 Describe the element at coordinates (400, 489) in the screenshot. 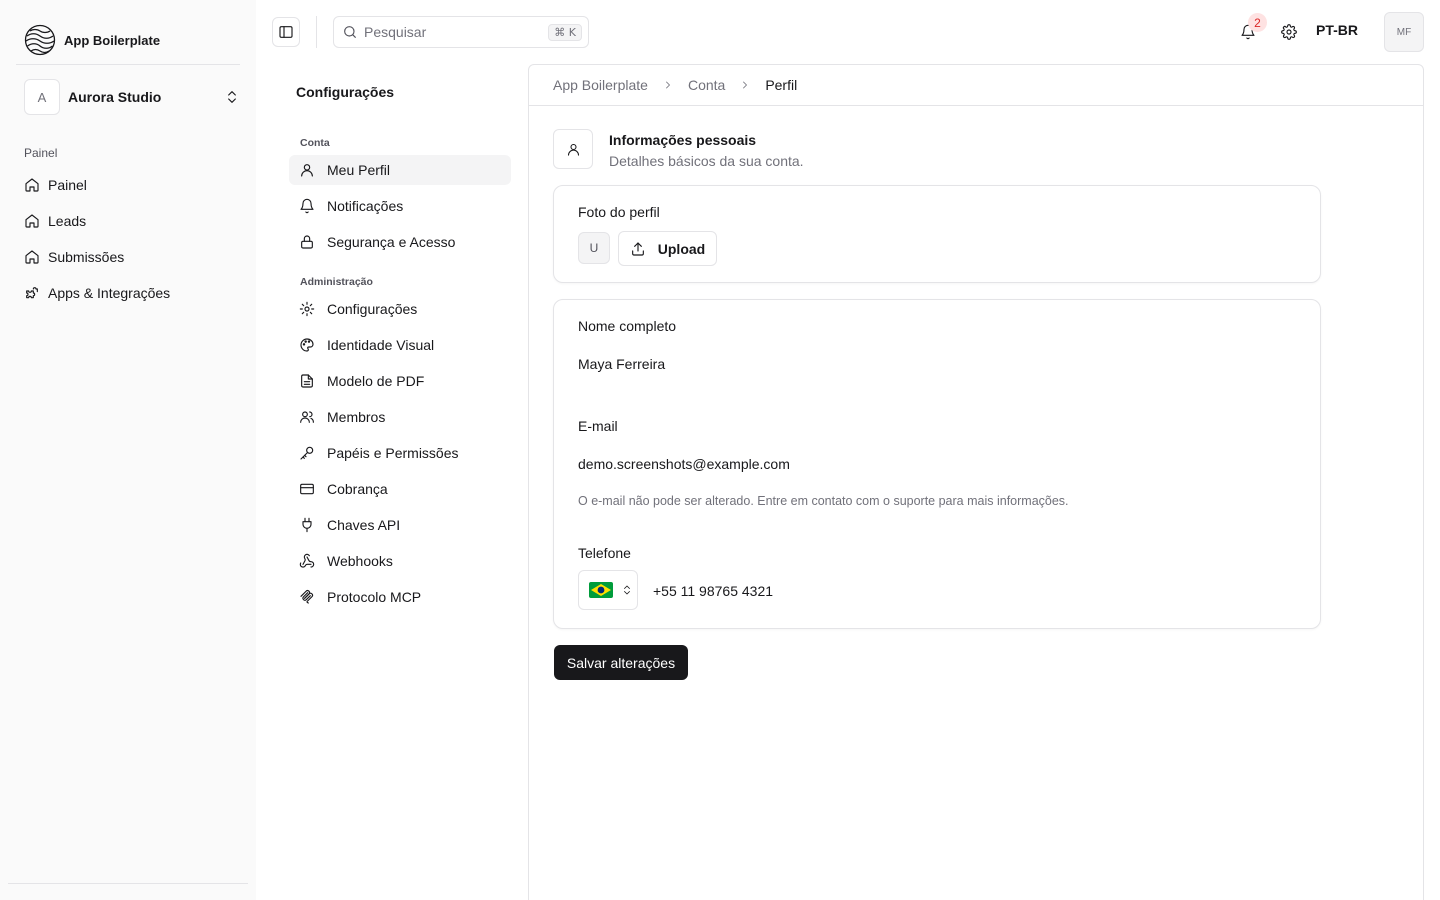

I see `settings-nav-cobranca: Cobrança` at that location.